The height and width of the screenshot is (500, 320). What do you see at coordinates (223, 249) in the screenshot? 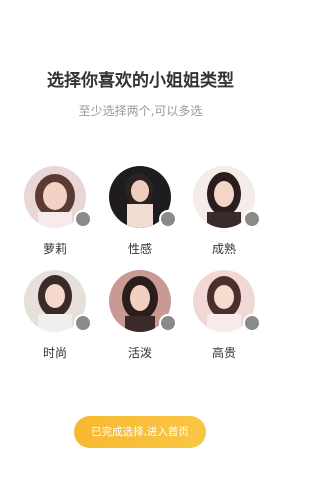
I see `type-label: 成熟` at bounding box center [223, 249].